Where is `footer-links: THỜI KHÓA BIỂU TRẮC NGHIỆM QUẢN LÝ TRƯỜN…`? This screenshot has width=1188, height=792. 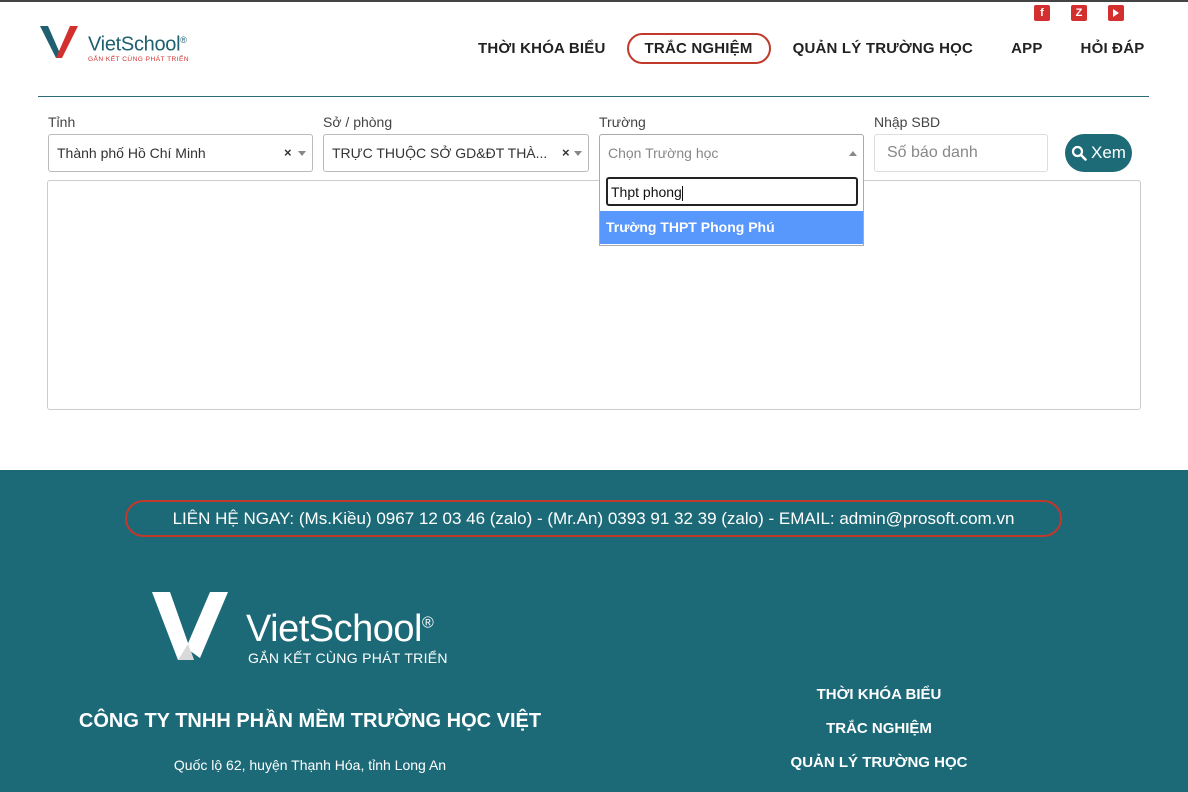 footer-links: THỜI KHÓA BIỂU TRẮC NGHIỆM QUẢN LÝ TRƯỜN… is located at coordinates (879, 737).